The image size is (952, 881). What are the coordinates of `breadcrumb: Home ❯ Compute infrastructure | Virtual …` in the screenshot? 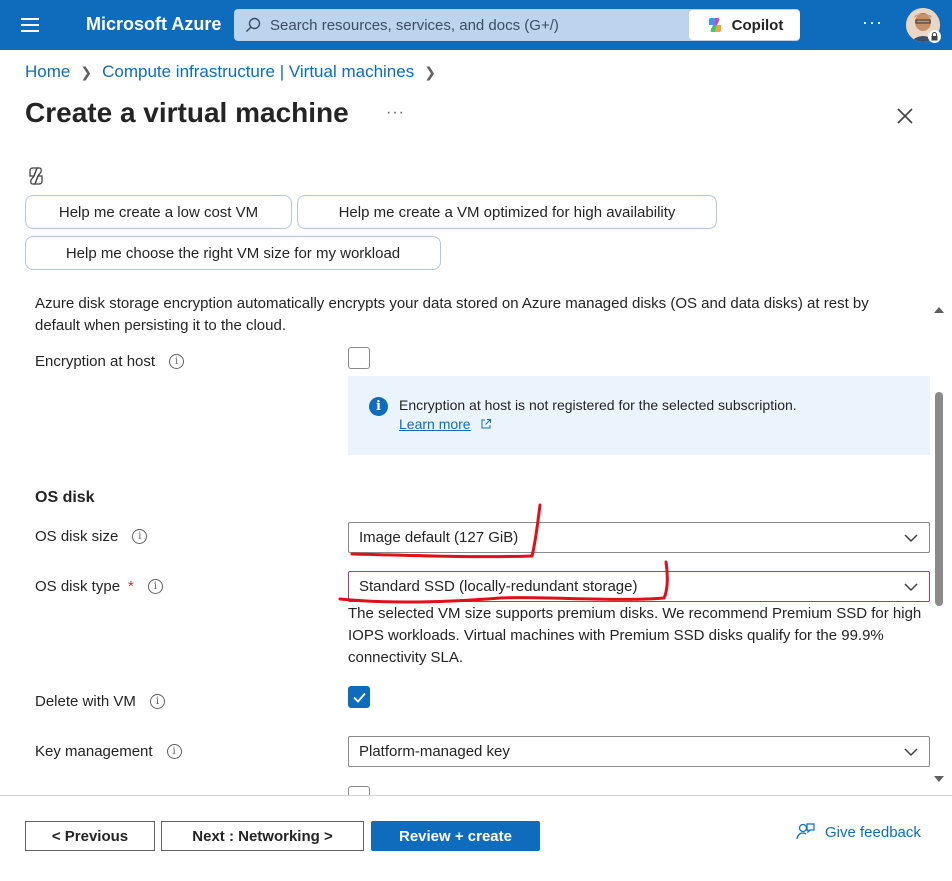 It's located at (235, 72).